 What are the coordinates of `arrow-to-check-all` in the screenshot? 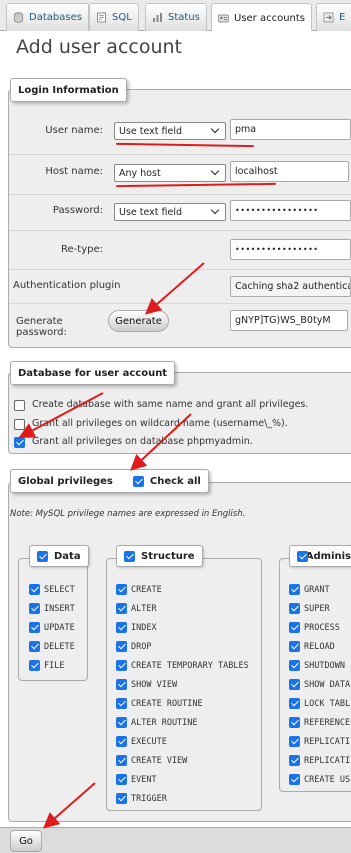 It's located at (161, 442).